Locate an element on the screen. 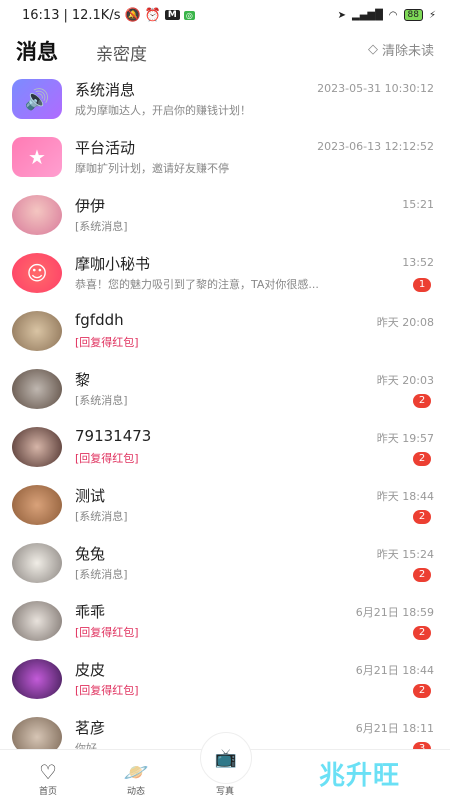 The height and width of the screenshot is (800, 450). wifi-icon: ◠ is located at coordinates (393, 15).